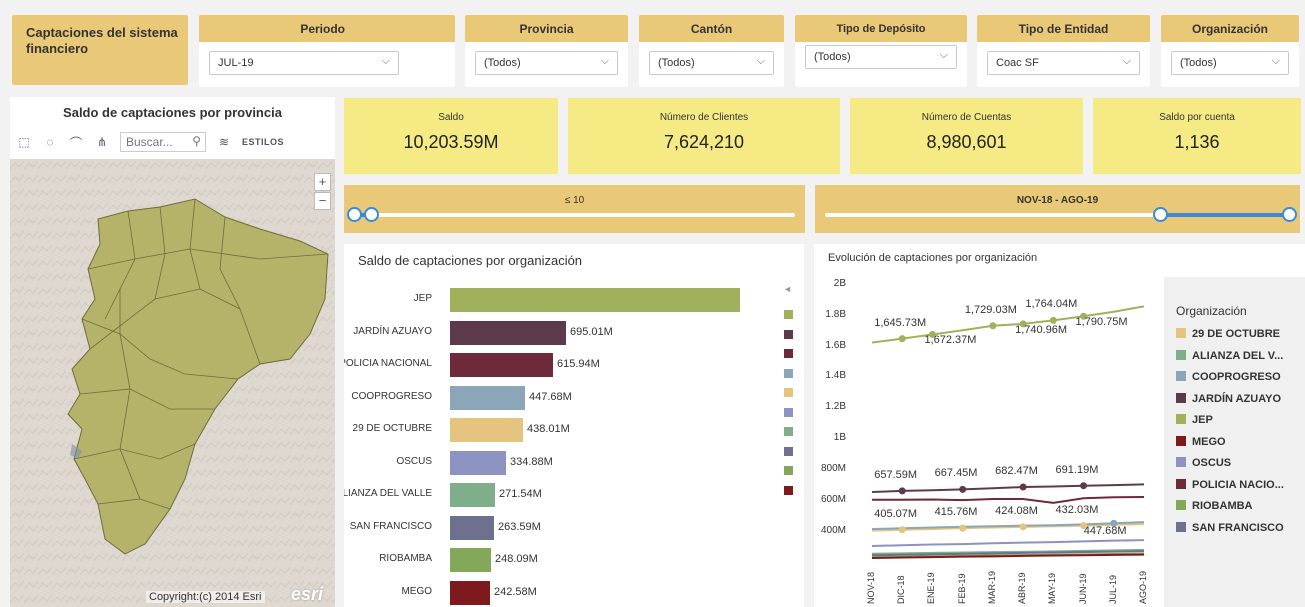  I want to click on bar-category-label: SAN FRANCISCO, so click(390, 526).